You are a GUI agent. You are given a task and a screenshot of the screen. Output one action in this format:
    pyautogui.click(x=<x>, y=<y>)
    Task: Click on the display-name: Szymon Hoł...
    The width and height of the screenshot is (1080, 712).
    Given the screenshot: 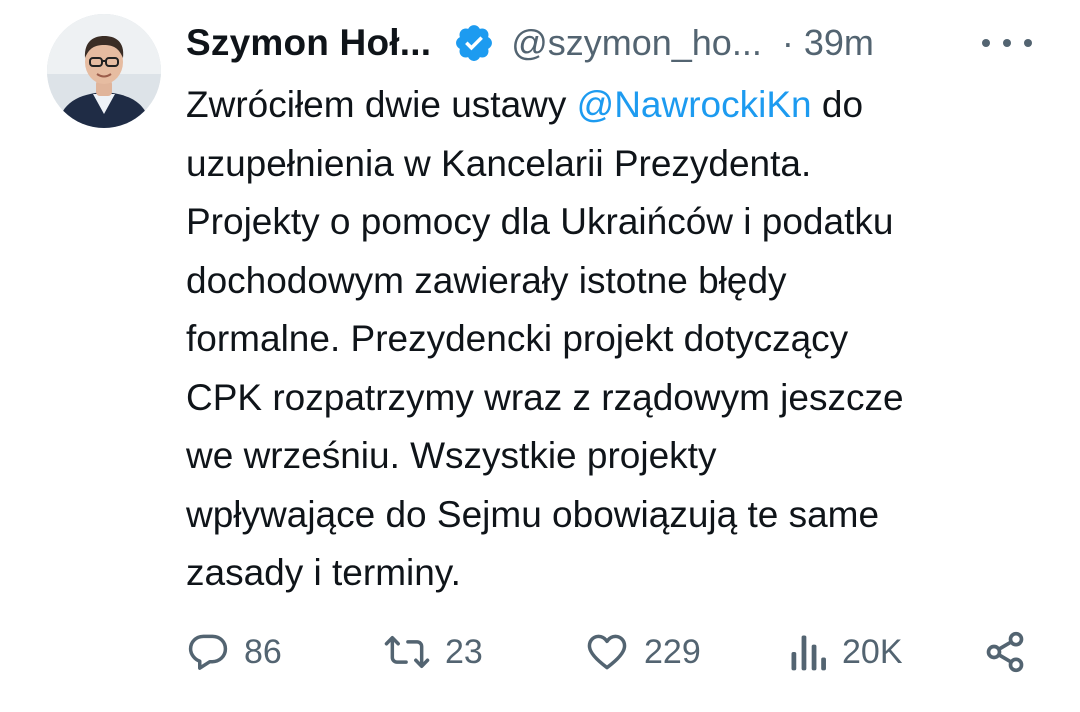 What is the action you would take?
    pyautogui.click(x=308, y=43)
    